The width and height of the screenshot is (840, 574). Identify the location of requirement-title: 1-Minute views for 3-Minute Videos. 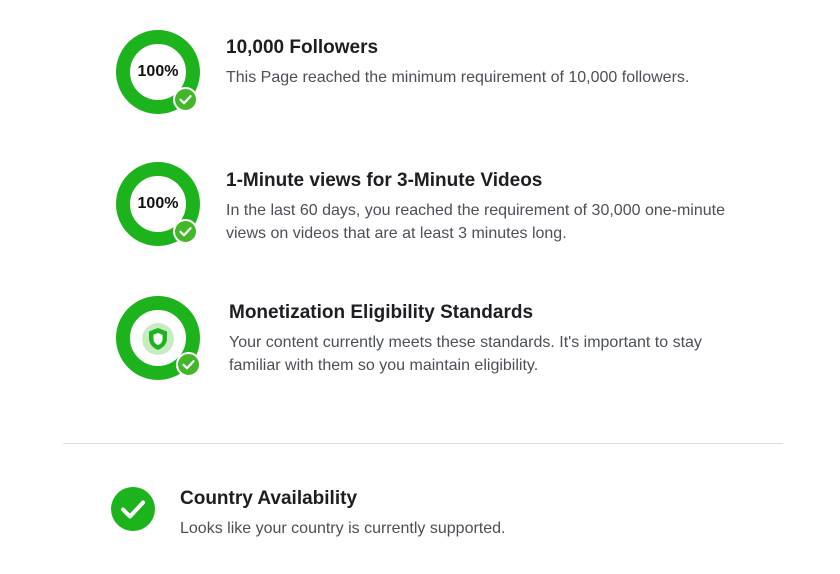
(384, 180).